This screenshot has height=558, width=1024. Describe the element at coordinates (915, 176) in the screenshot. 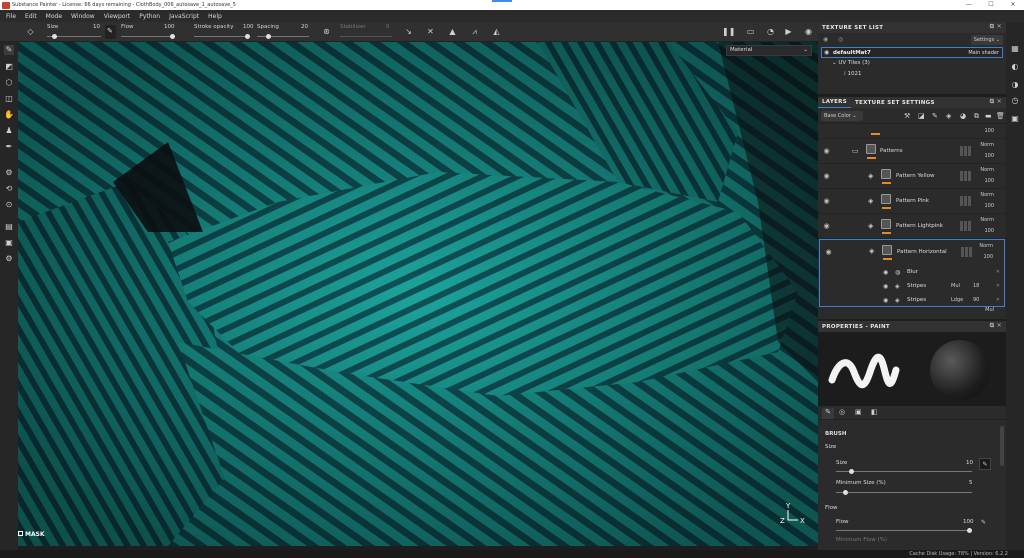

I see `layer-name: Pattern Yellow` at that location.